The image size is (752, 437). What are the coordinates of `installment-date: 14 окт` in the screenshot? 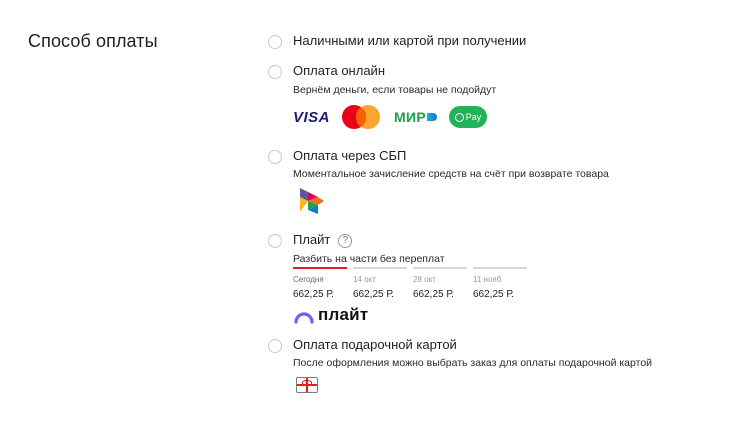 It's located at (364, 279).